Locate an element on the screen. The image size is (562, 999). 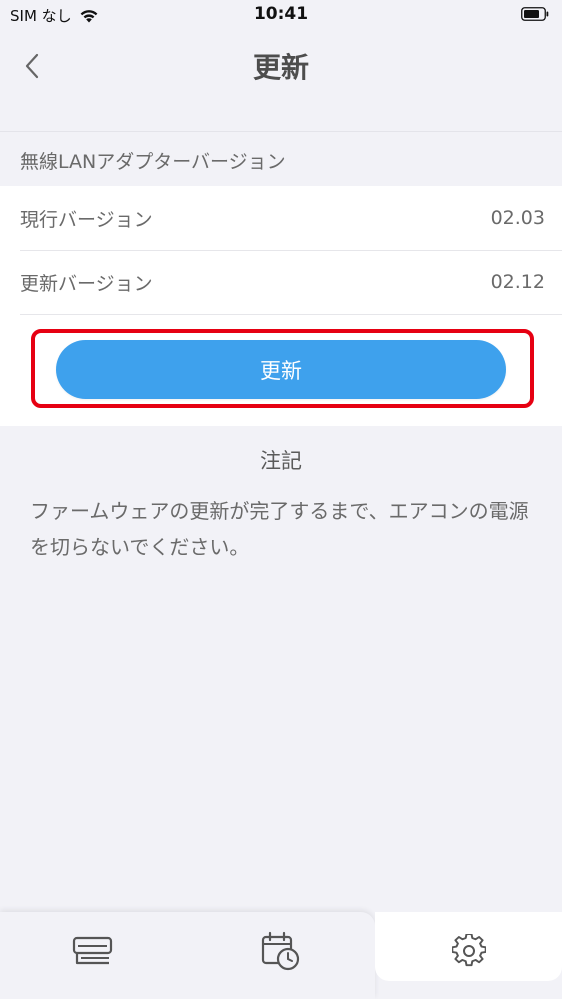
tab-bar-background is located at coordinates (187, 955).